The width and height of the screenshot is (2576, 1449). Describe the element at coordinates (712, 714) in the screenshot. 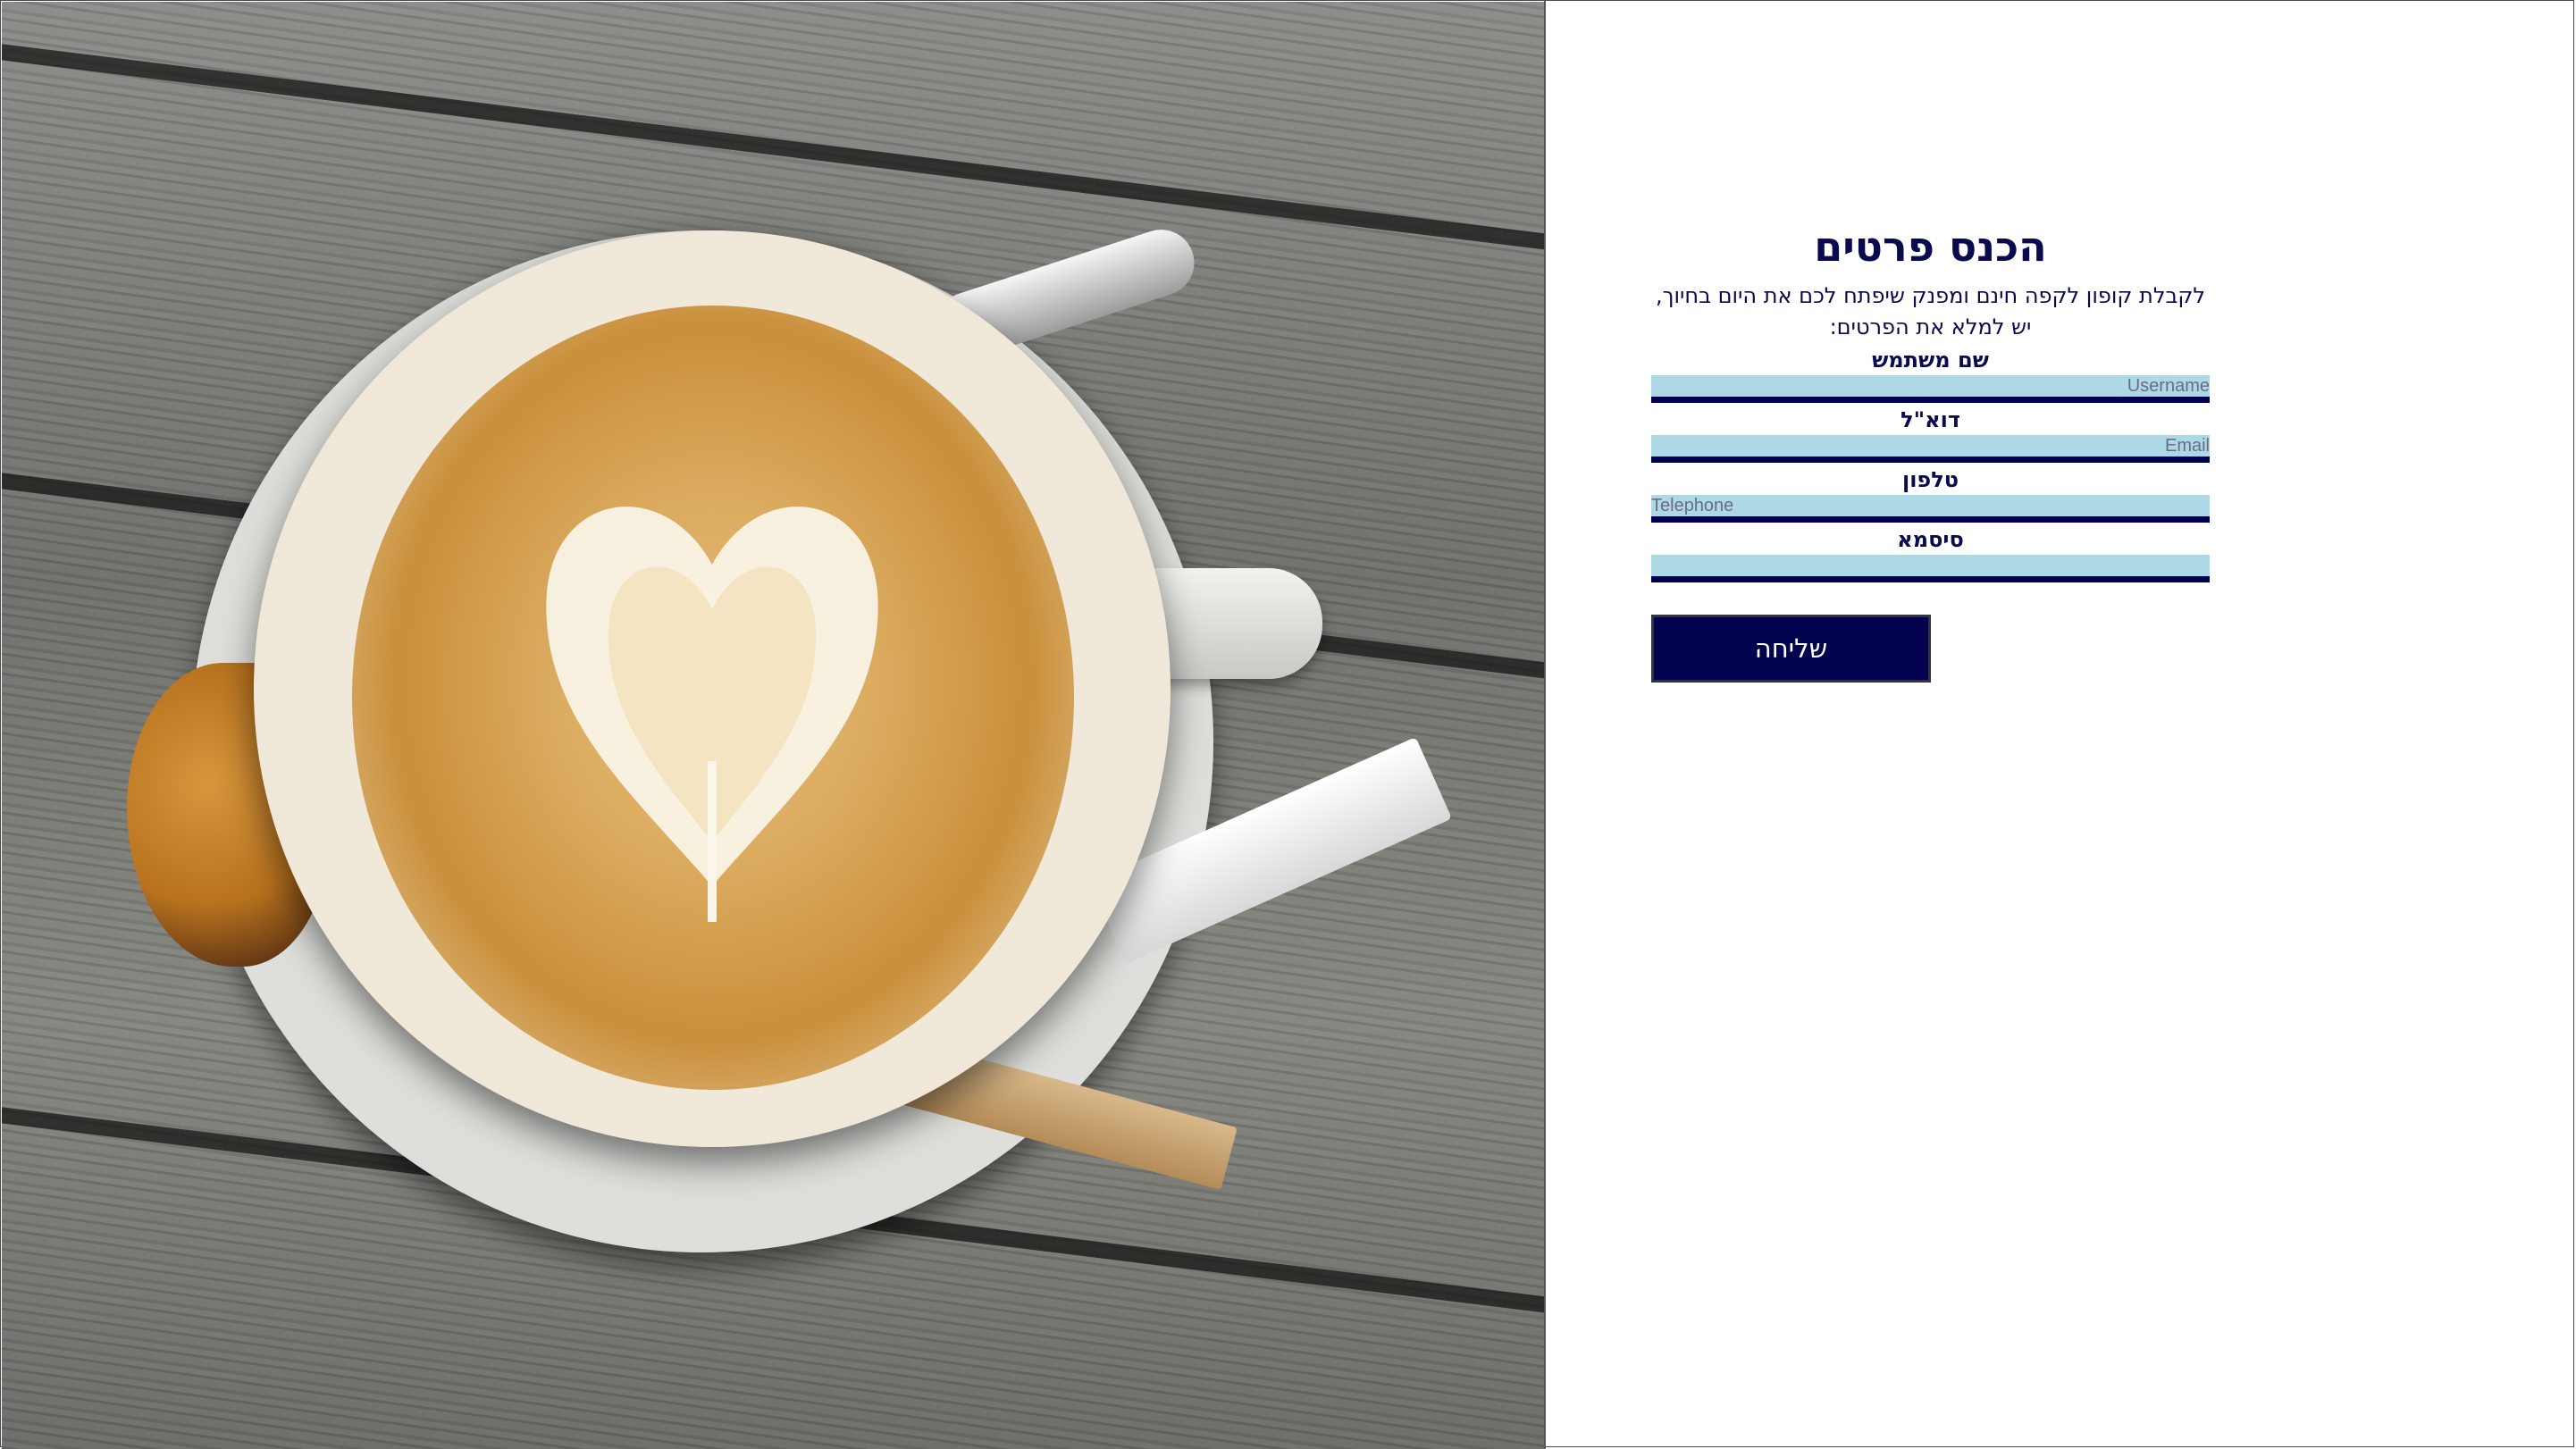

I see `latte-art-heart` at that location.